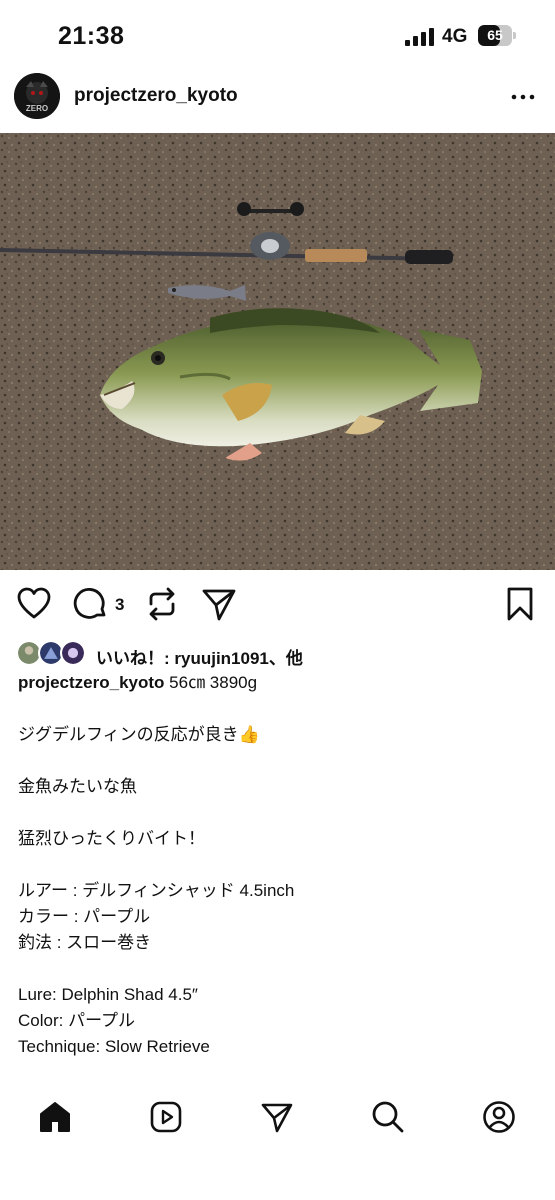 The image size is (555, 1200). Describe the element at coordinates (37, 108) in the screenshot. I see `svg-text: ZERO` at that location.